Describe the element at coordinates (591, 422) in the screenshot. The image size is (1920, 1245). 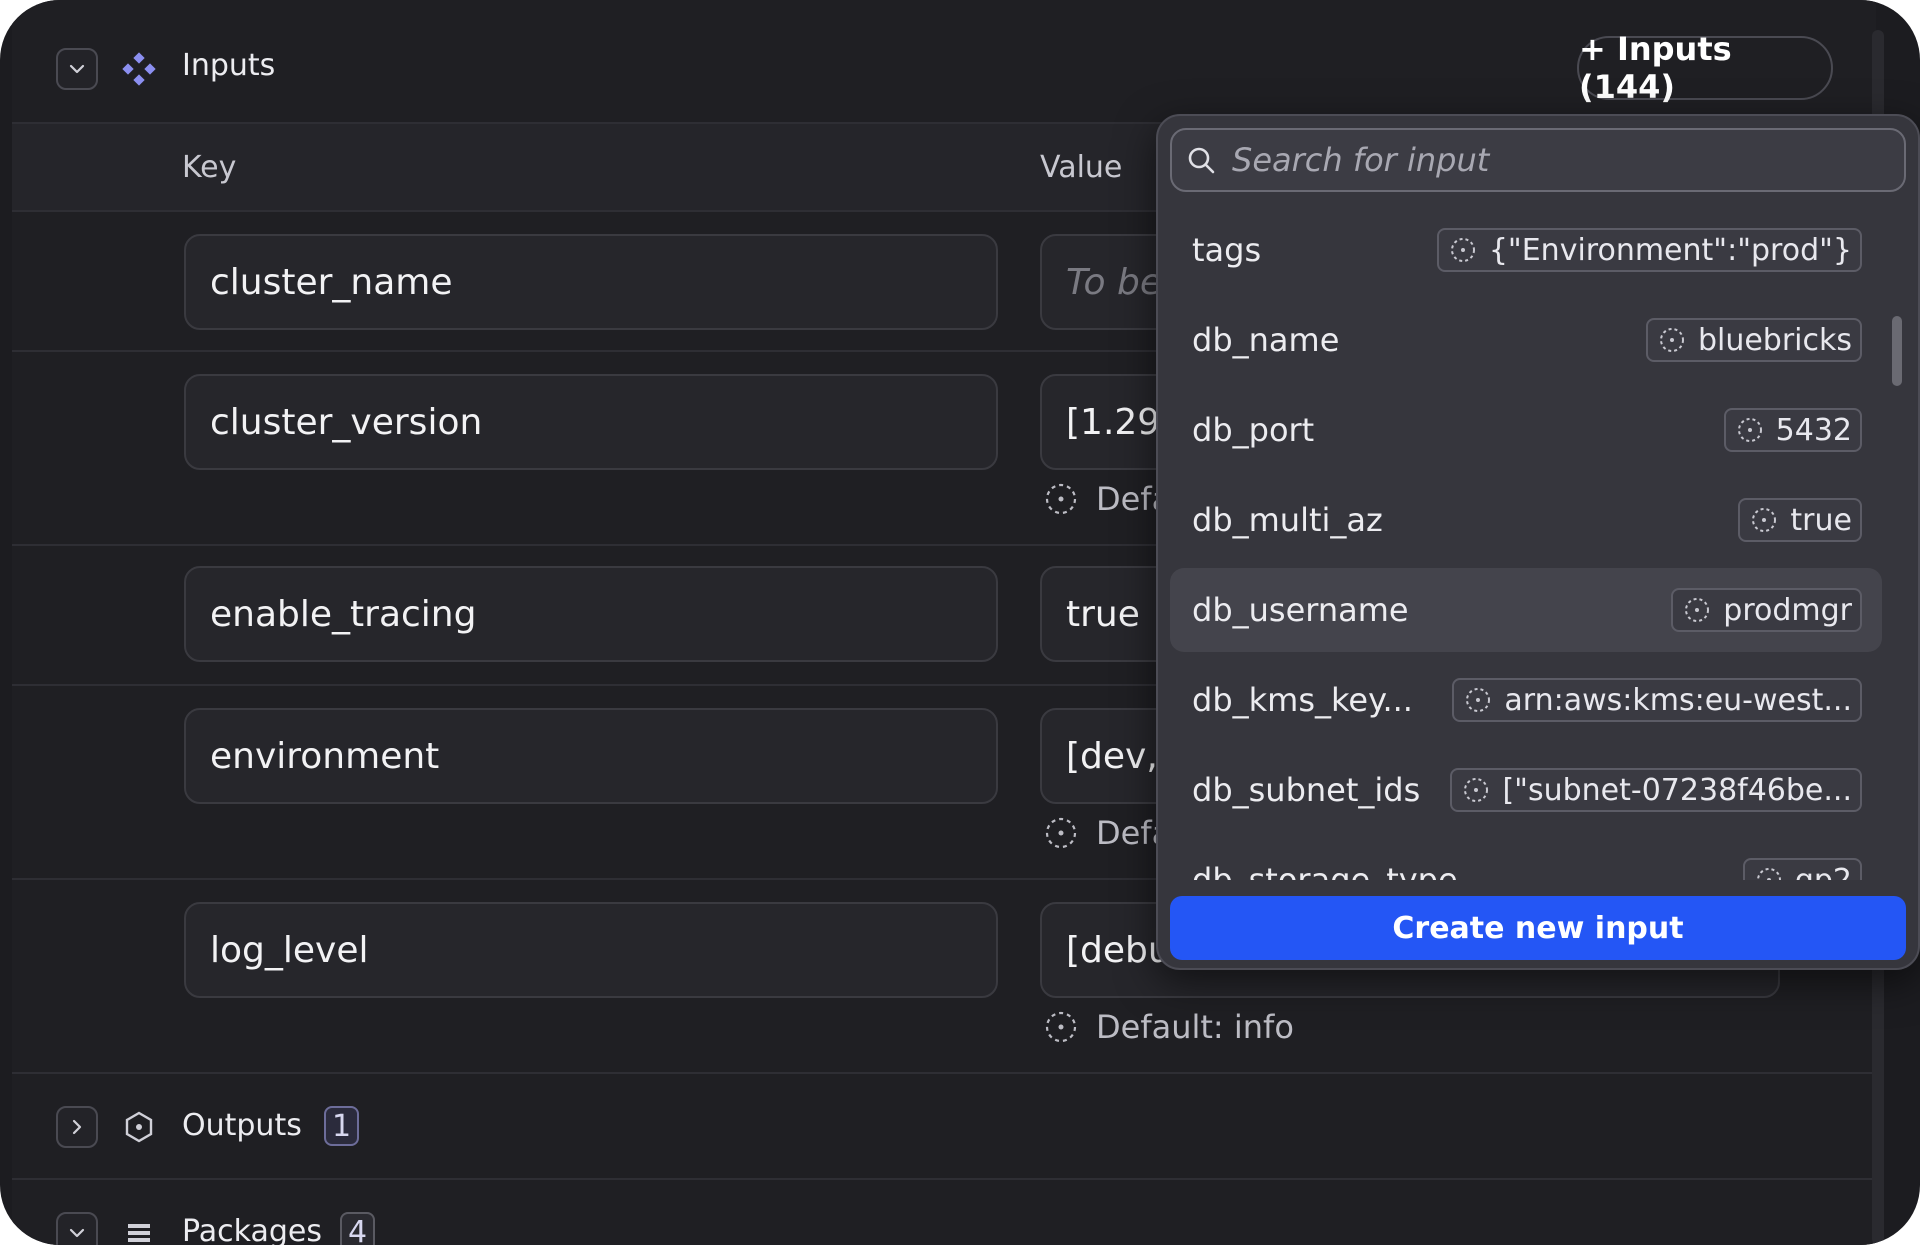
I see `key-field: cluster_version` at that location.